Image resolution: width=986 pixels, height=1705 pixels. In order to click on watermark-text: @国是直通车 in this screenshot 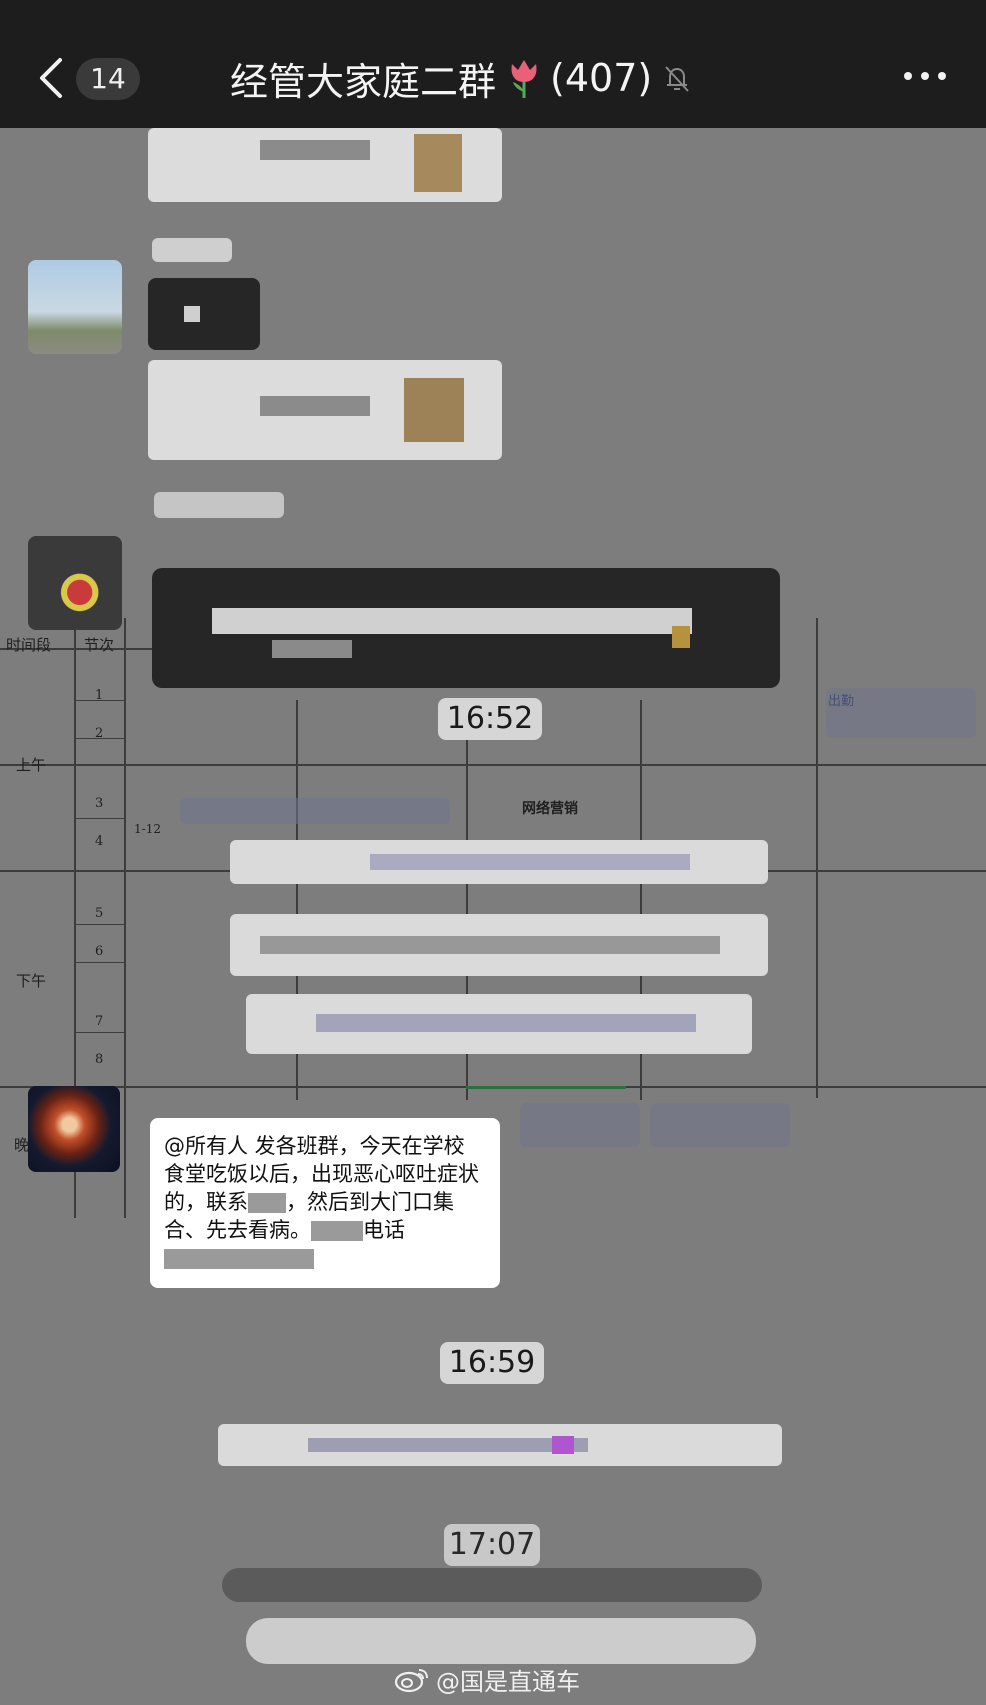, I will do `click(508, 1681)`.